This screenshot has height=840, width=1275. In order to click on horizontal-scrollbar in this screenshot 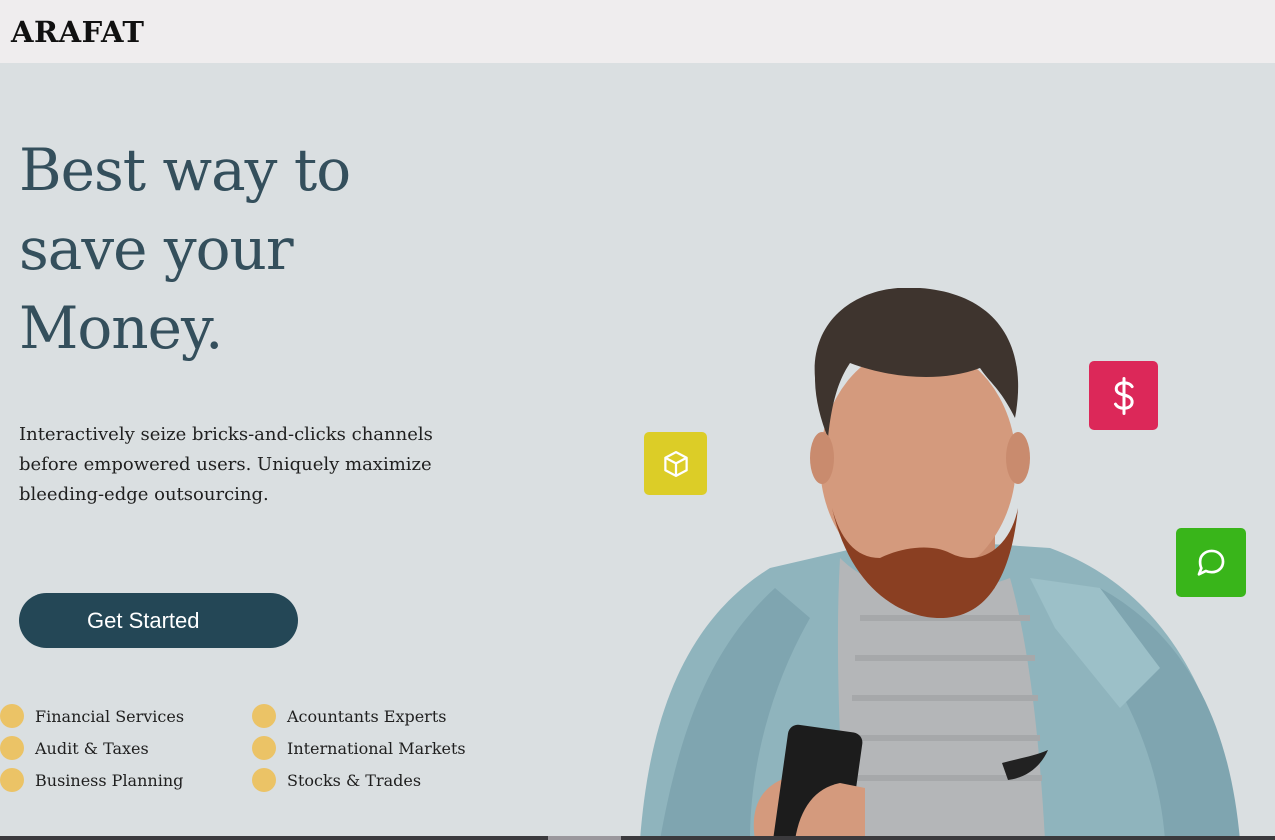, I will do `click(637, 838)`.